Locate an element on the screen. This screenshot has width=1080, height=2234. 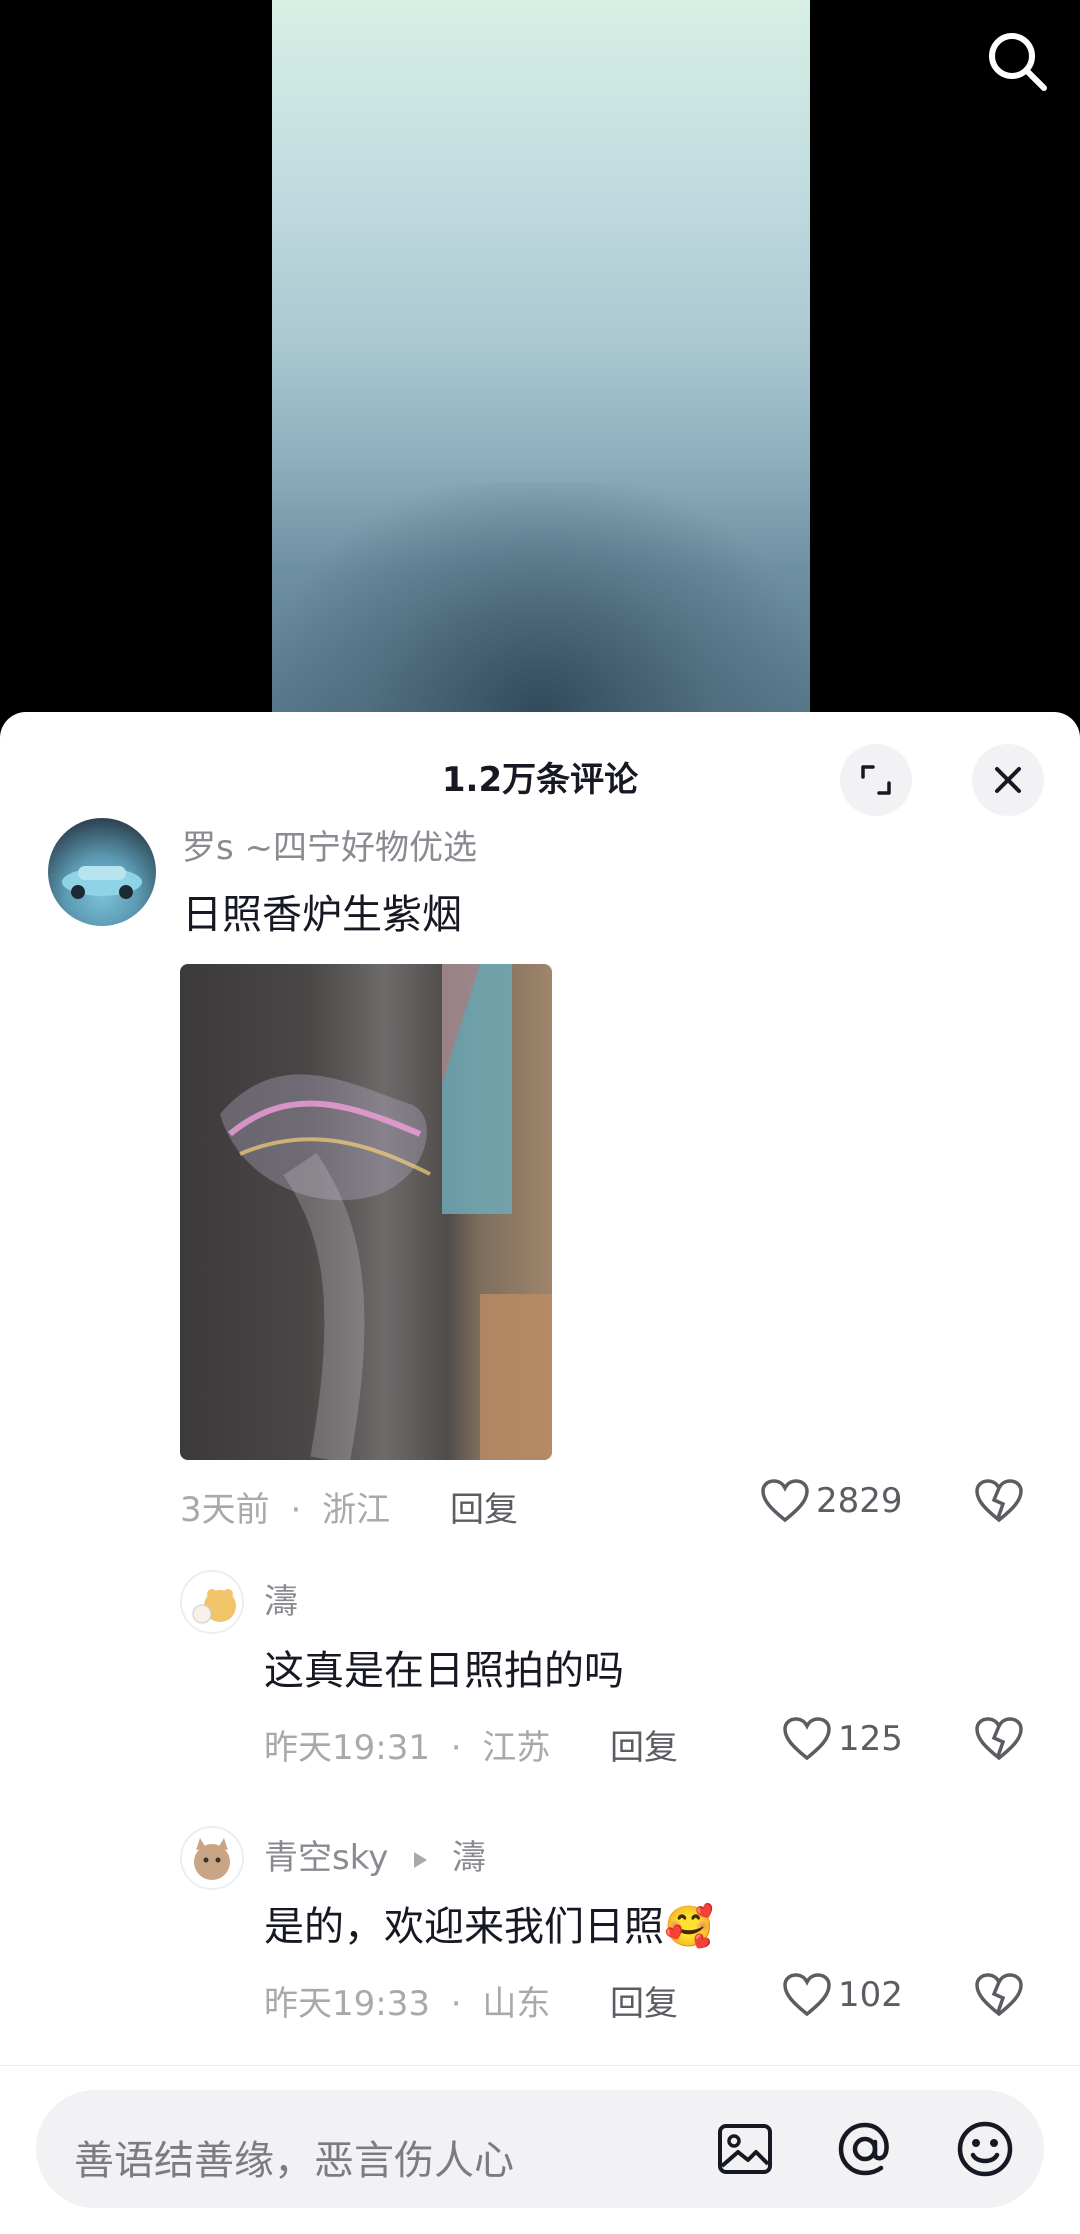
comment-image is located at coordinates (366, 1212).